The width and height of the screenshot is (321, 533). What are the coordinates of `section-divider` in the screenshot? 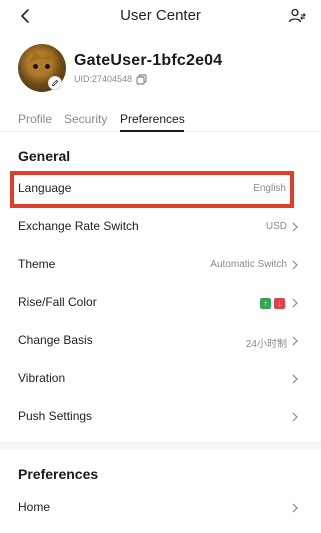 It's located at (160, 445).